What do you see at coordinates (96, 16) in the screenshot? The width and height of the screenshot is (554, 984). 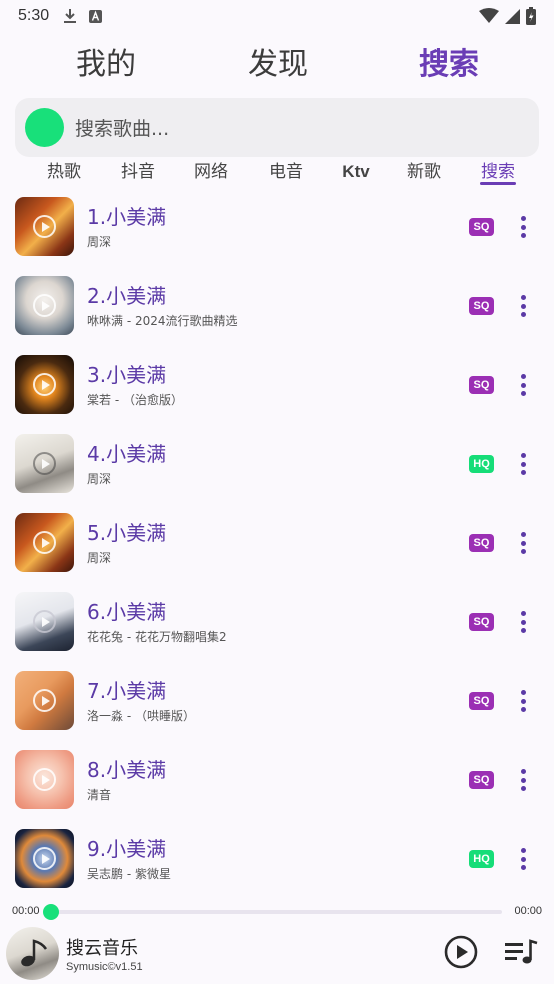 I see `text-notification-icon` at bounding box center [96, 16].